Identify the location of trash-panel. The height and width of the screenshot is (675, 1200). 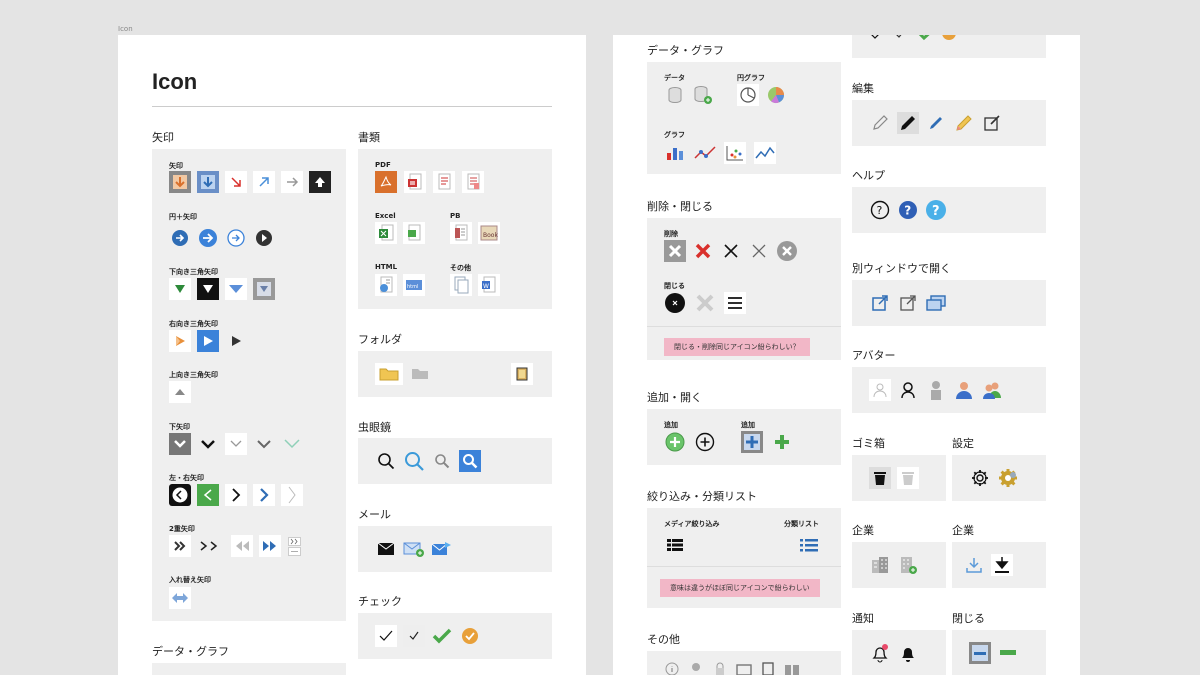
(899, 478).